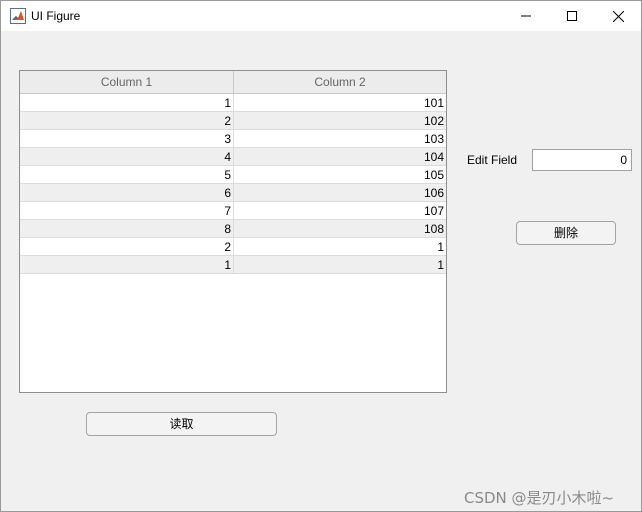 This screenshot has width=642, height=512. What do you see at coordinates (339, 229) in the screenshot?
I see `table-cell: 108` at bounding box center [339, 229].